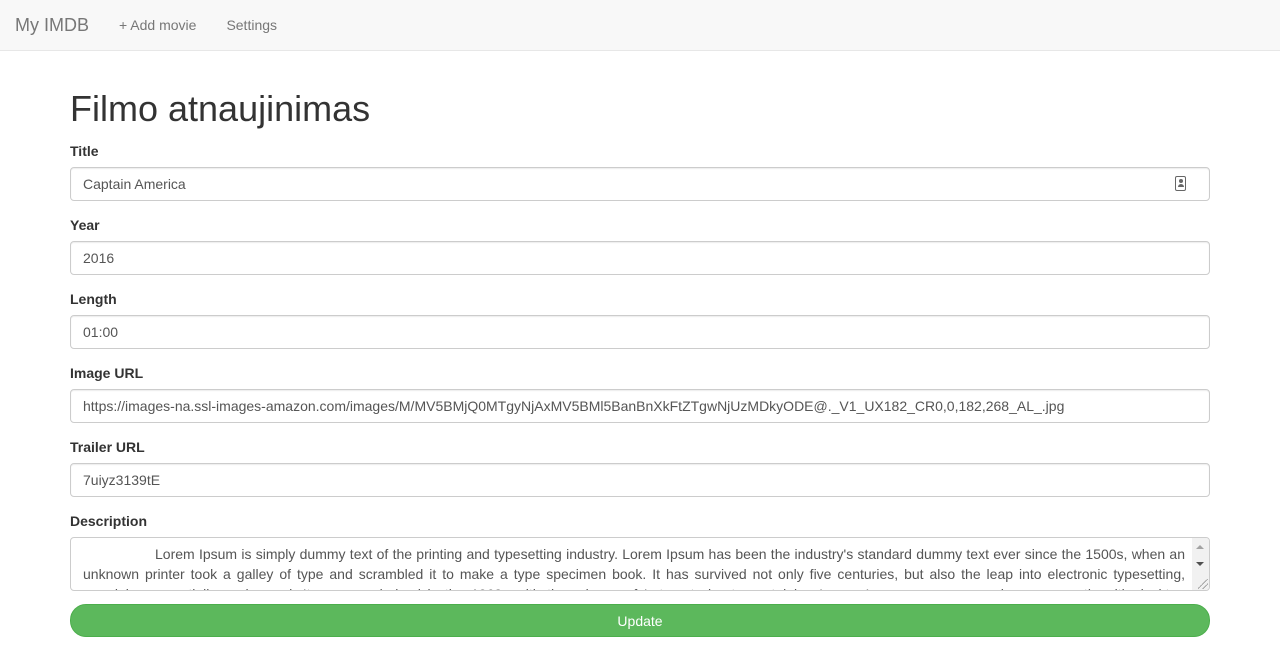 Image resolution: width=1280 pixels, height=645 pixels. I want to click on trailer-url-input, so click(640, 480).